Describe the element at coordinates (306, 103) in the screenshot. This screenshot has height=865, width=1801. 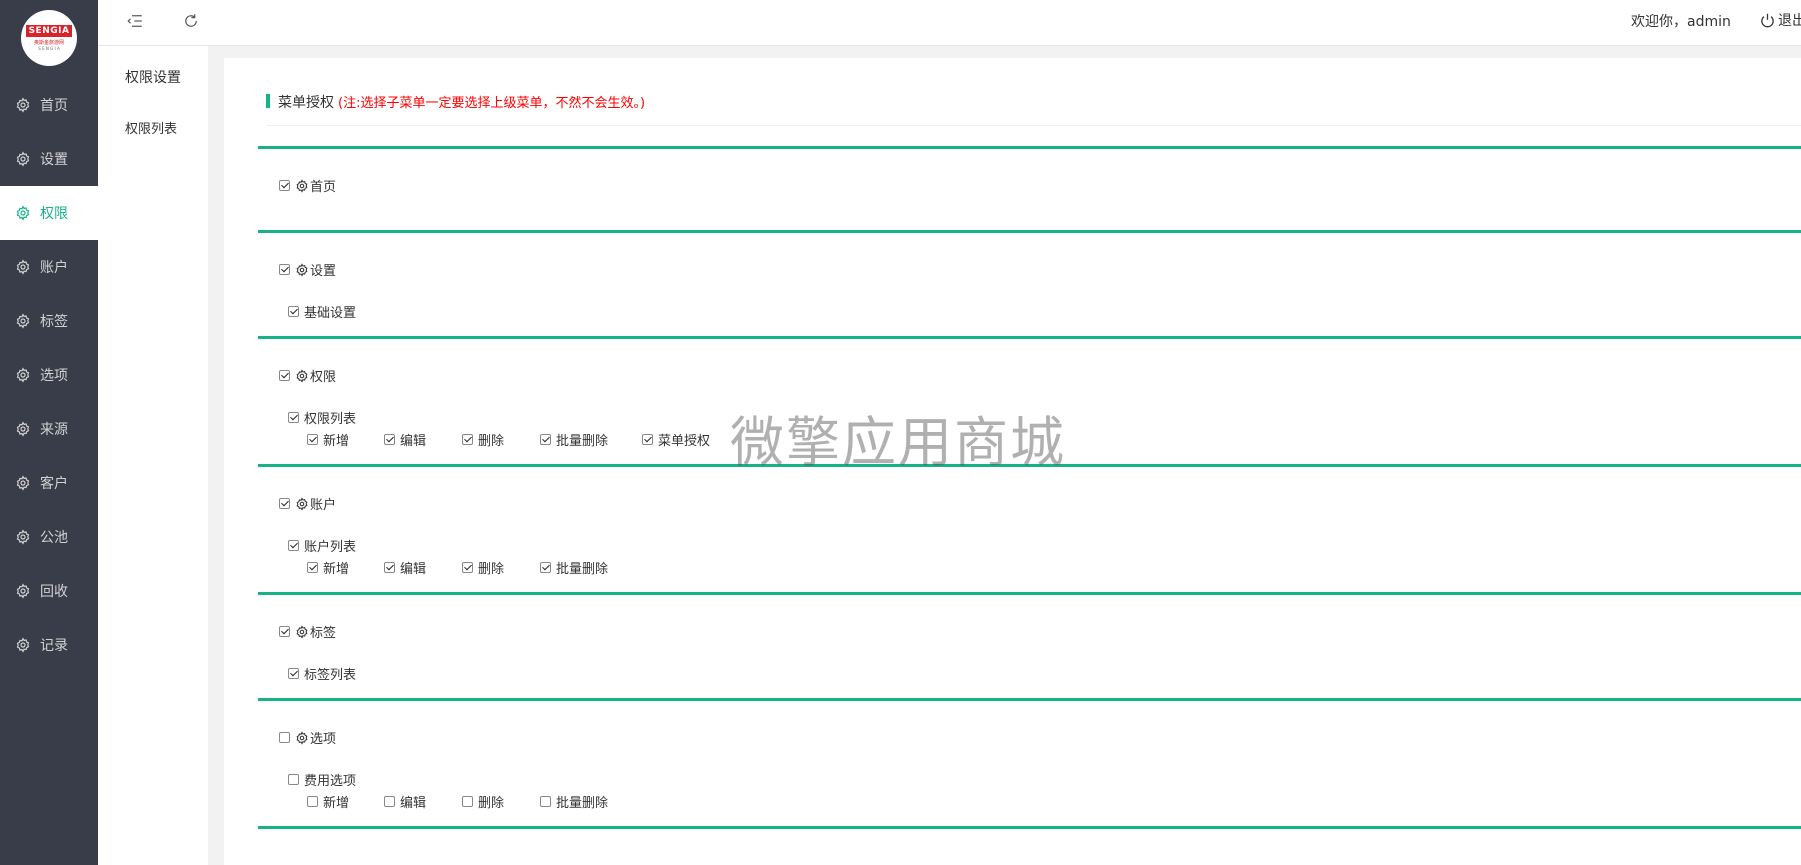
I see `section-title-text: 菜单授权` at that location.